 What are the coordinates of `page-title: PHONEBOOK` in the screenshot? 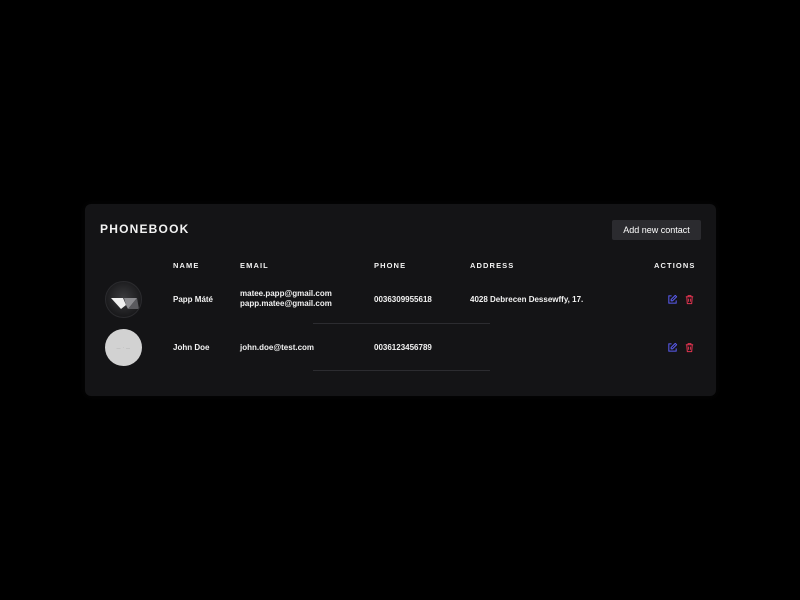 It's located at (145, 229).